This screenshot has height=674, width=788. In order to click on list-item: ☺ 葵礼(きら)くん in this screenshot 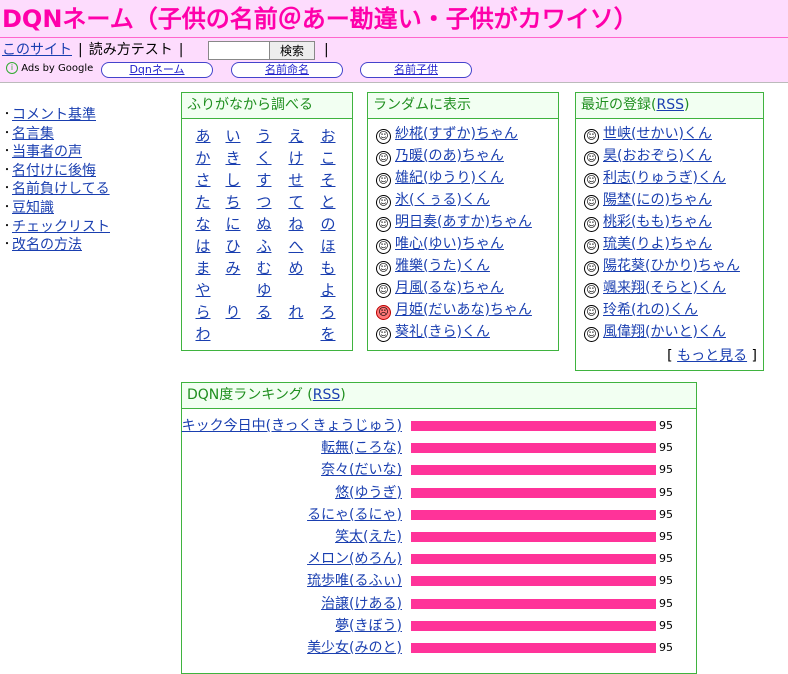, I will do `click(433, 332)`.